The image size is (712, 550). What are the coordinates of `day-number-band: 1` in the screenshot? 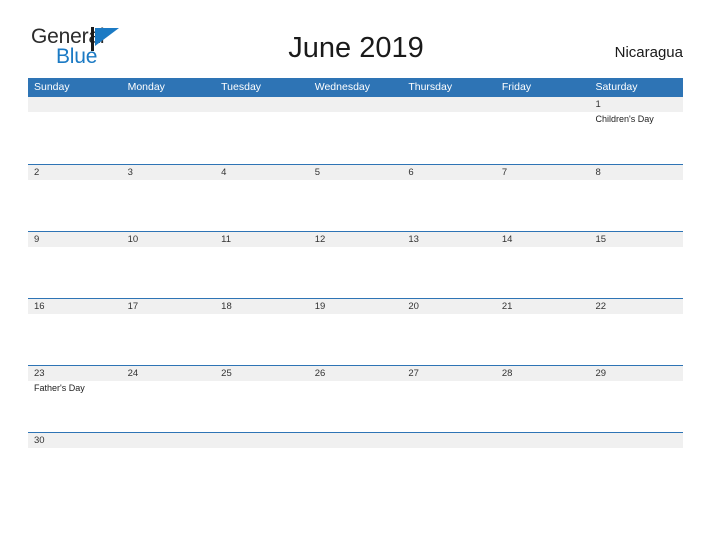 It's located at (355, 104).